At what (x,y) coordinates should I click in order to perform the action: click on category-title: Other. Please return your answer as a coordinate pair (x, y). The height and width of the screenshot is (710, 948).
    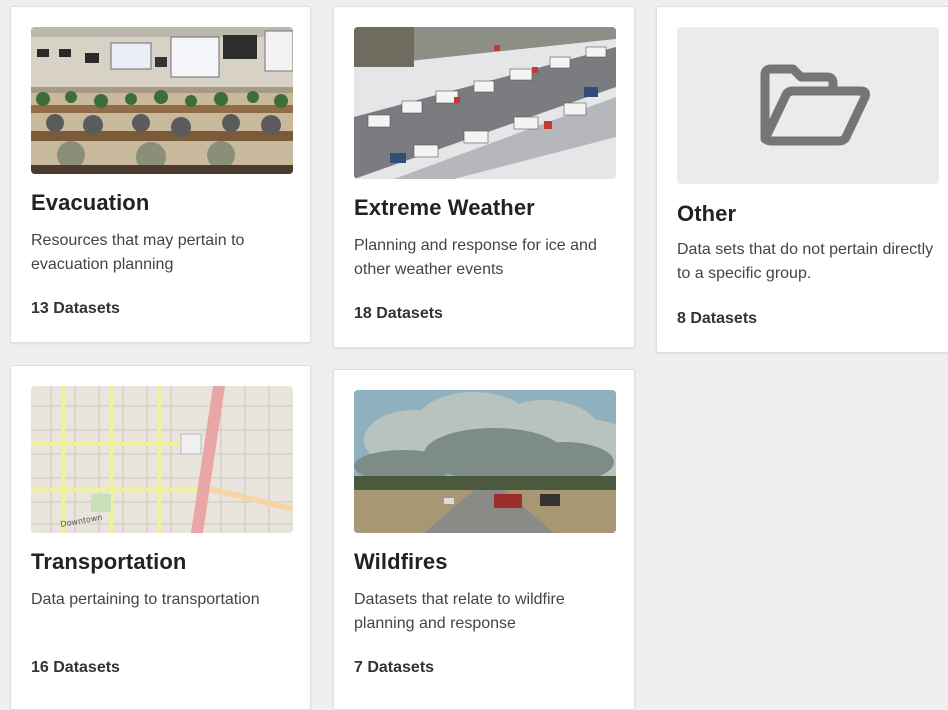
    Looking at the image, I should click on (706, 214).